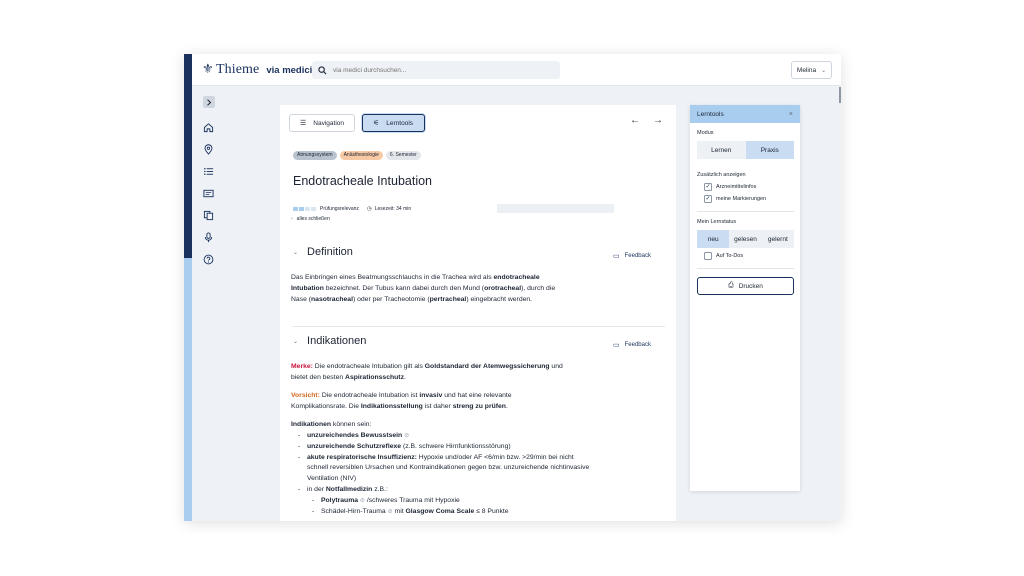  What do you see at coordinates (315, 155) in the screenshot?
I see `tag-atmungssystem: Atmungssystem` at bounding box center [315, 155].